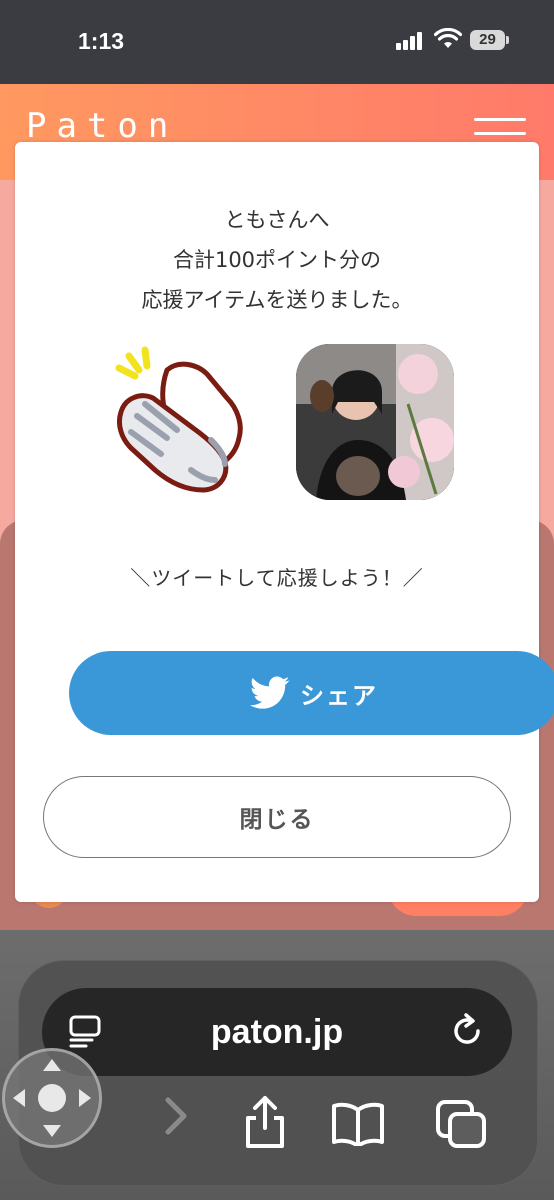  I want to click on brand-logo: Paton, so click(102, 126).